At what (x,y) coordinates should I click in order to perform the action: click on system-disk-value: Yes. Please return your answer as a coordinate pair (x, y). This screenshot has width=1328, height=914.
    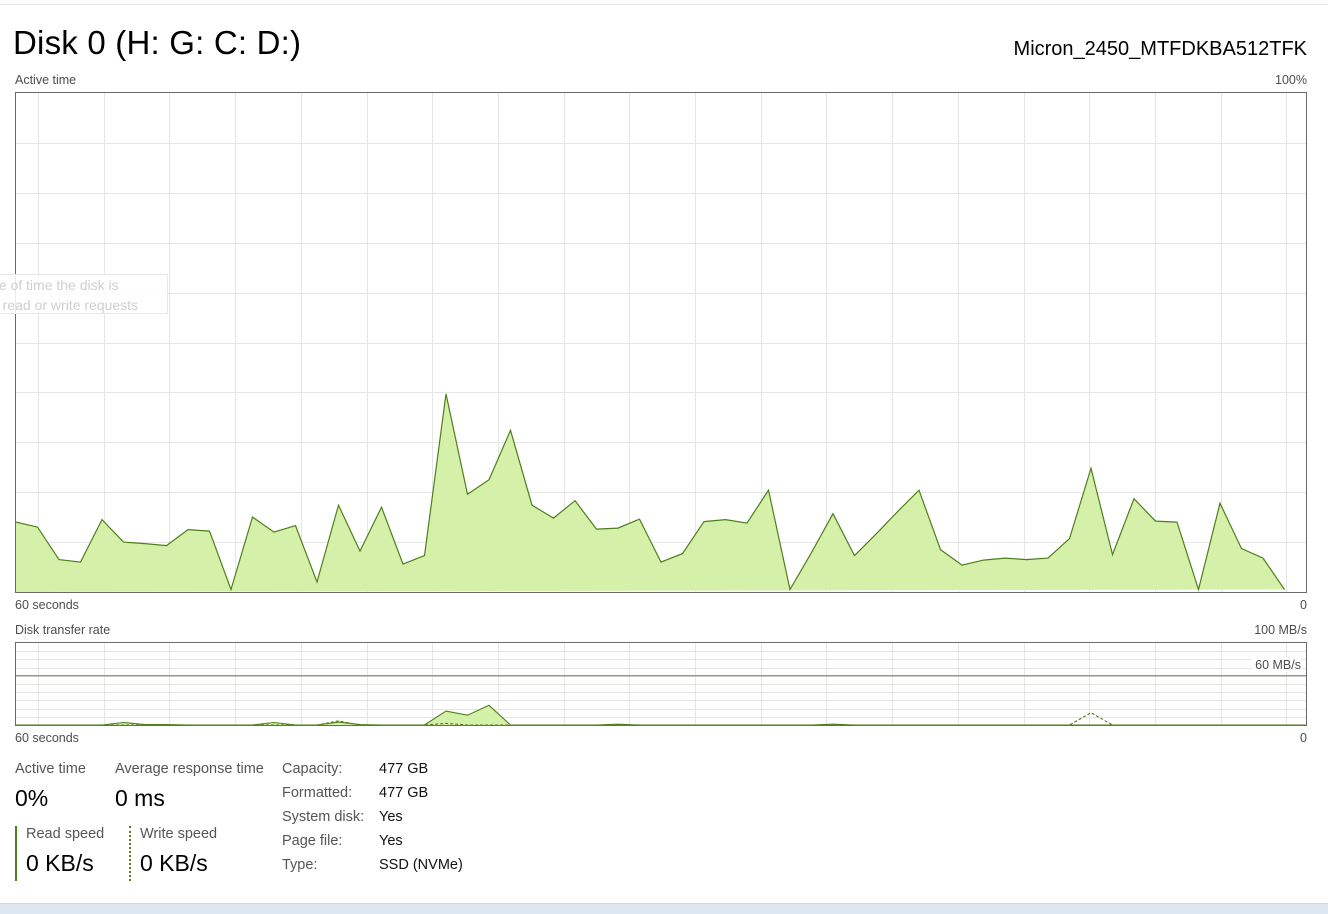
    Looking at the image, I should click on (391, 817).